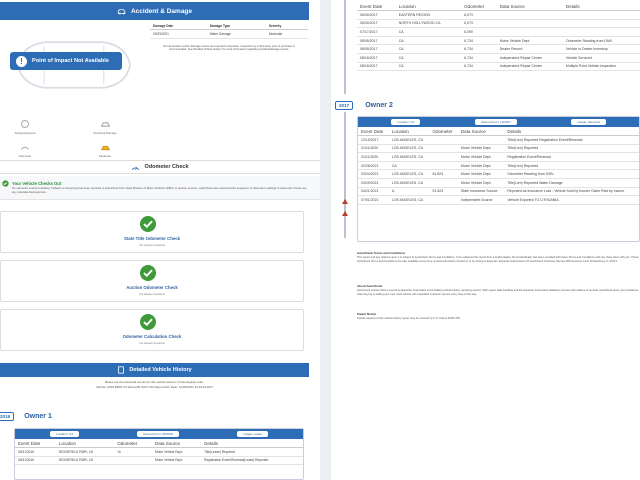 Image resolution: width=640 pixels, height=480 pixels. Describe the element at coordinates (376, 67) in the screenshot. I see `cell: 08/15/2017` at that location.